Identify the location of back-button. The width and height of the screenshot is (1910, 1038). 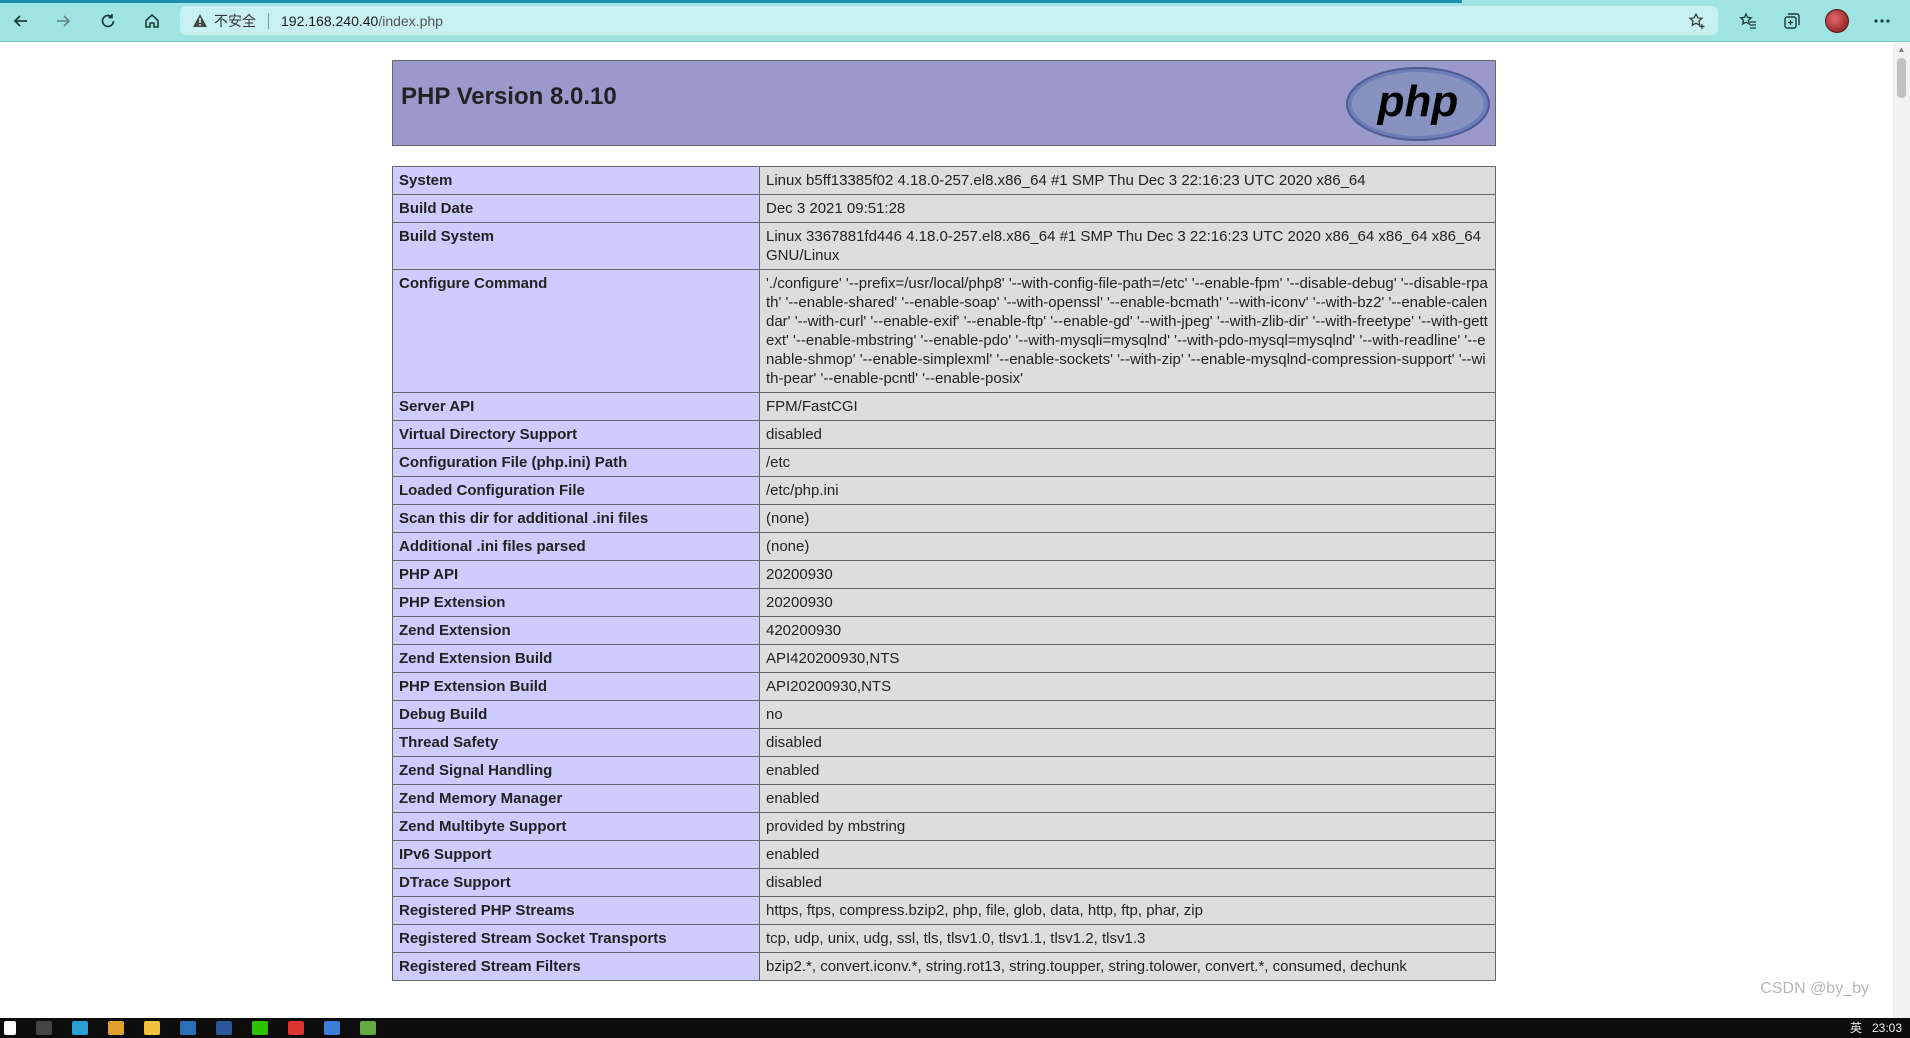
(21, 21).